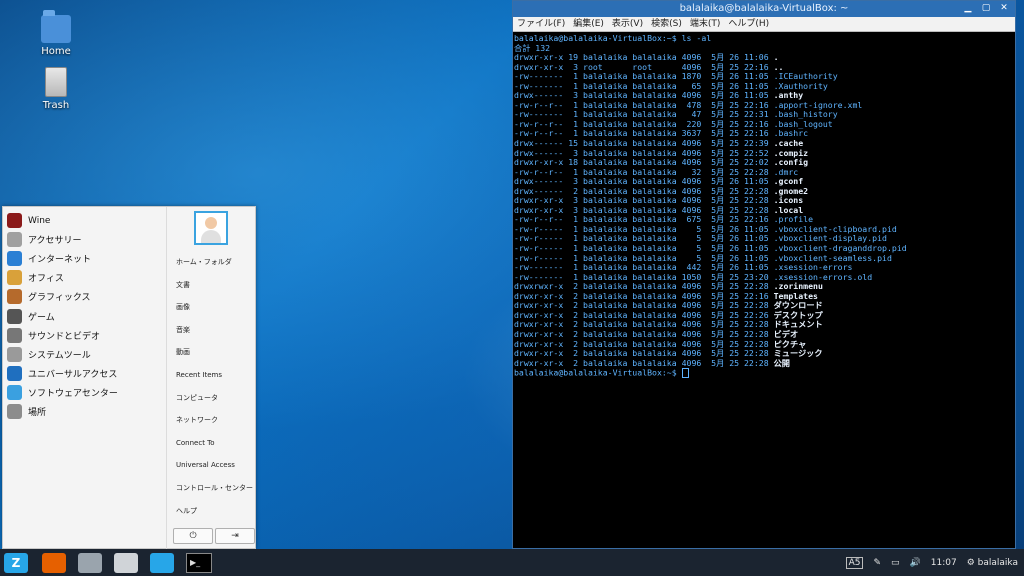 This screenshot has height=576, width=1024. What do you see at coordinates (84, 239) in the screenshot?
I see `category-item: アクセサリー` at bounding box center [84, 239].